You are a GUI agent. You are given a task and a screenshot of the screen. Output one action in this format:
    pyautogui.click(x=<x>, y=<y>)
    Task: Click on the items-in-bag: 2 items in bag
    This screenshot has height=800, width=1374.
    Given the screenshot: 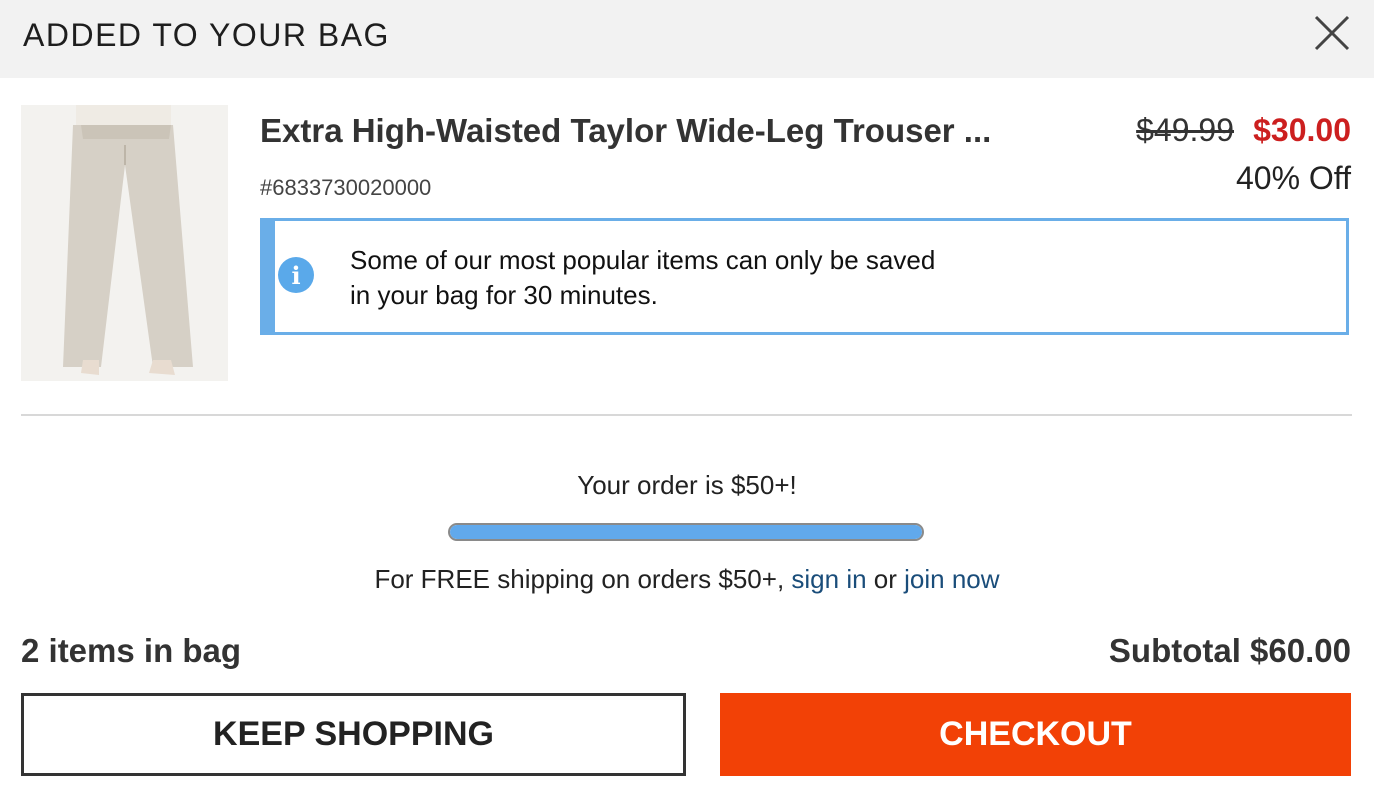 What is the action you would take?
    pyautogui.click(x=131, y=650)
    